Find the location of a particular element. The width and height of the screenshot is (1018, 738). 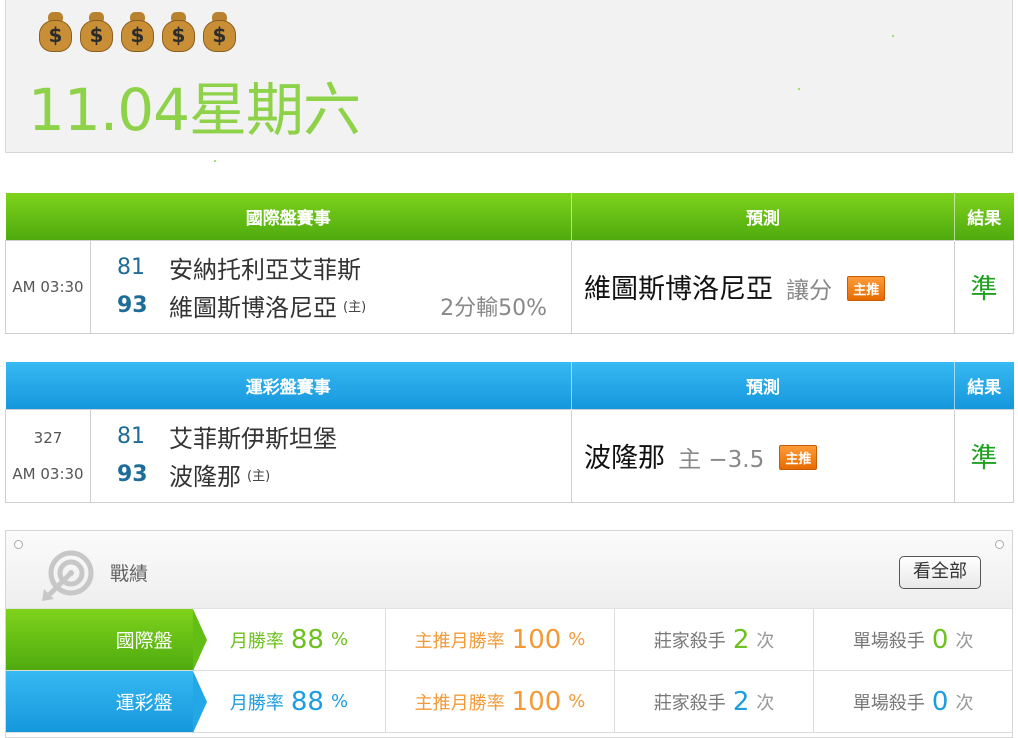

prediction-cell: 波隆那 主 −3.5 主推 is located at coordinates (763, 455).